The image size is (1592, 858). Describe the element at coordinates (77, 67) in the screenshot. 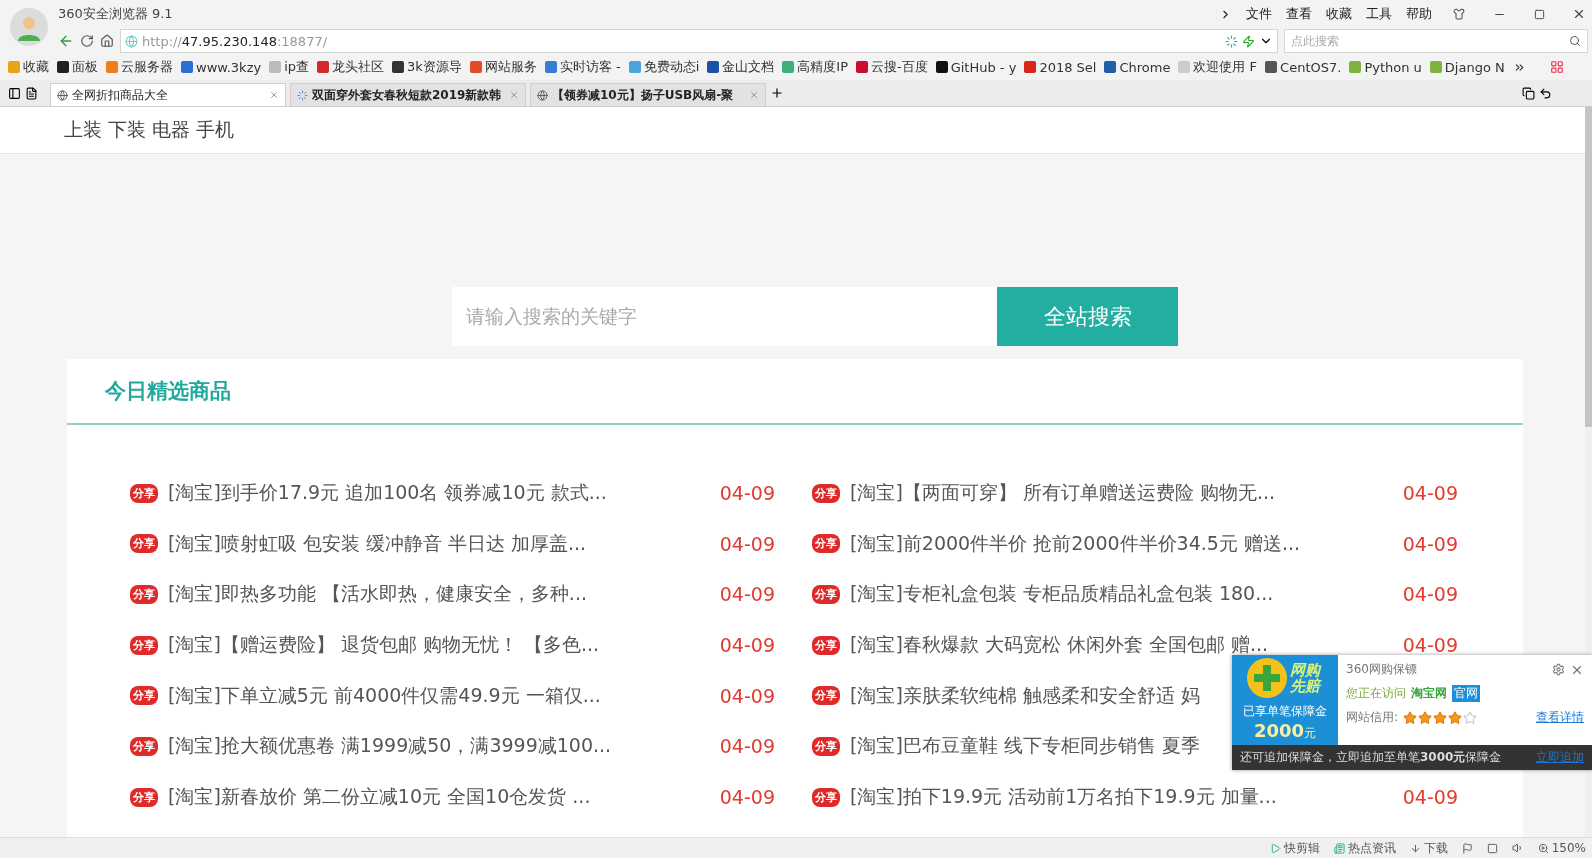

I see `bookmark-item: 面板` at that location.